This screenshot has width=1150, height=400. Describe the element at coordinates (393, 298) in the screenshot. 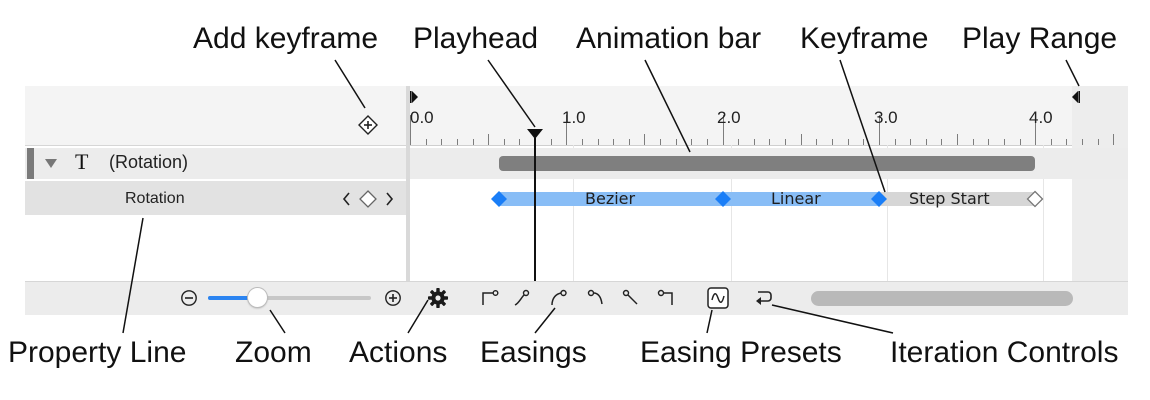

I see `zoom-in-icon` at that location.